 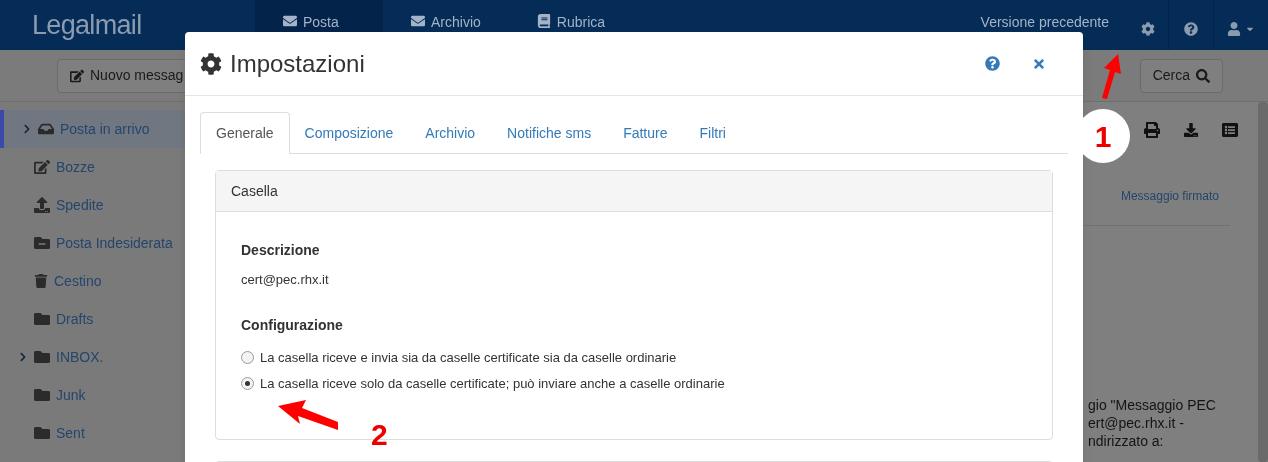 I want to click on settings-tab: Generale, so click(x=245, y=133).